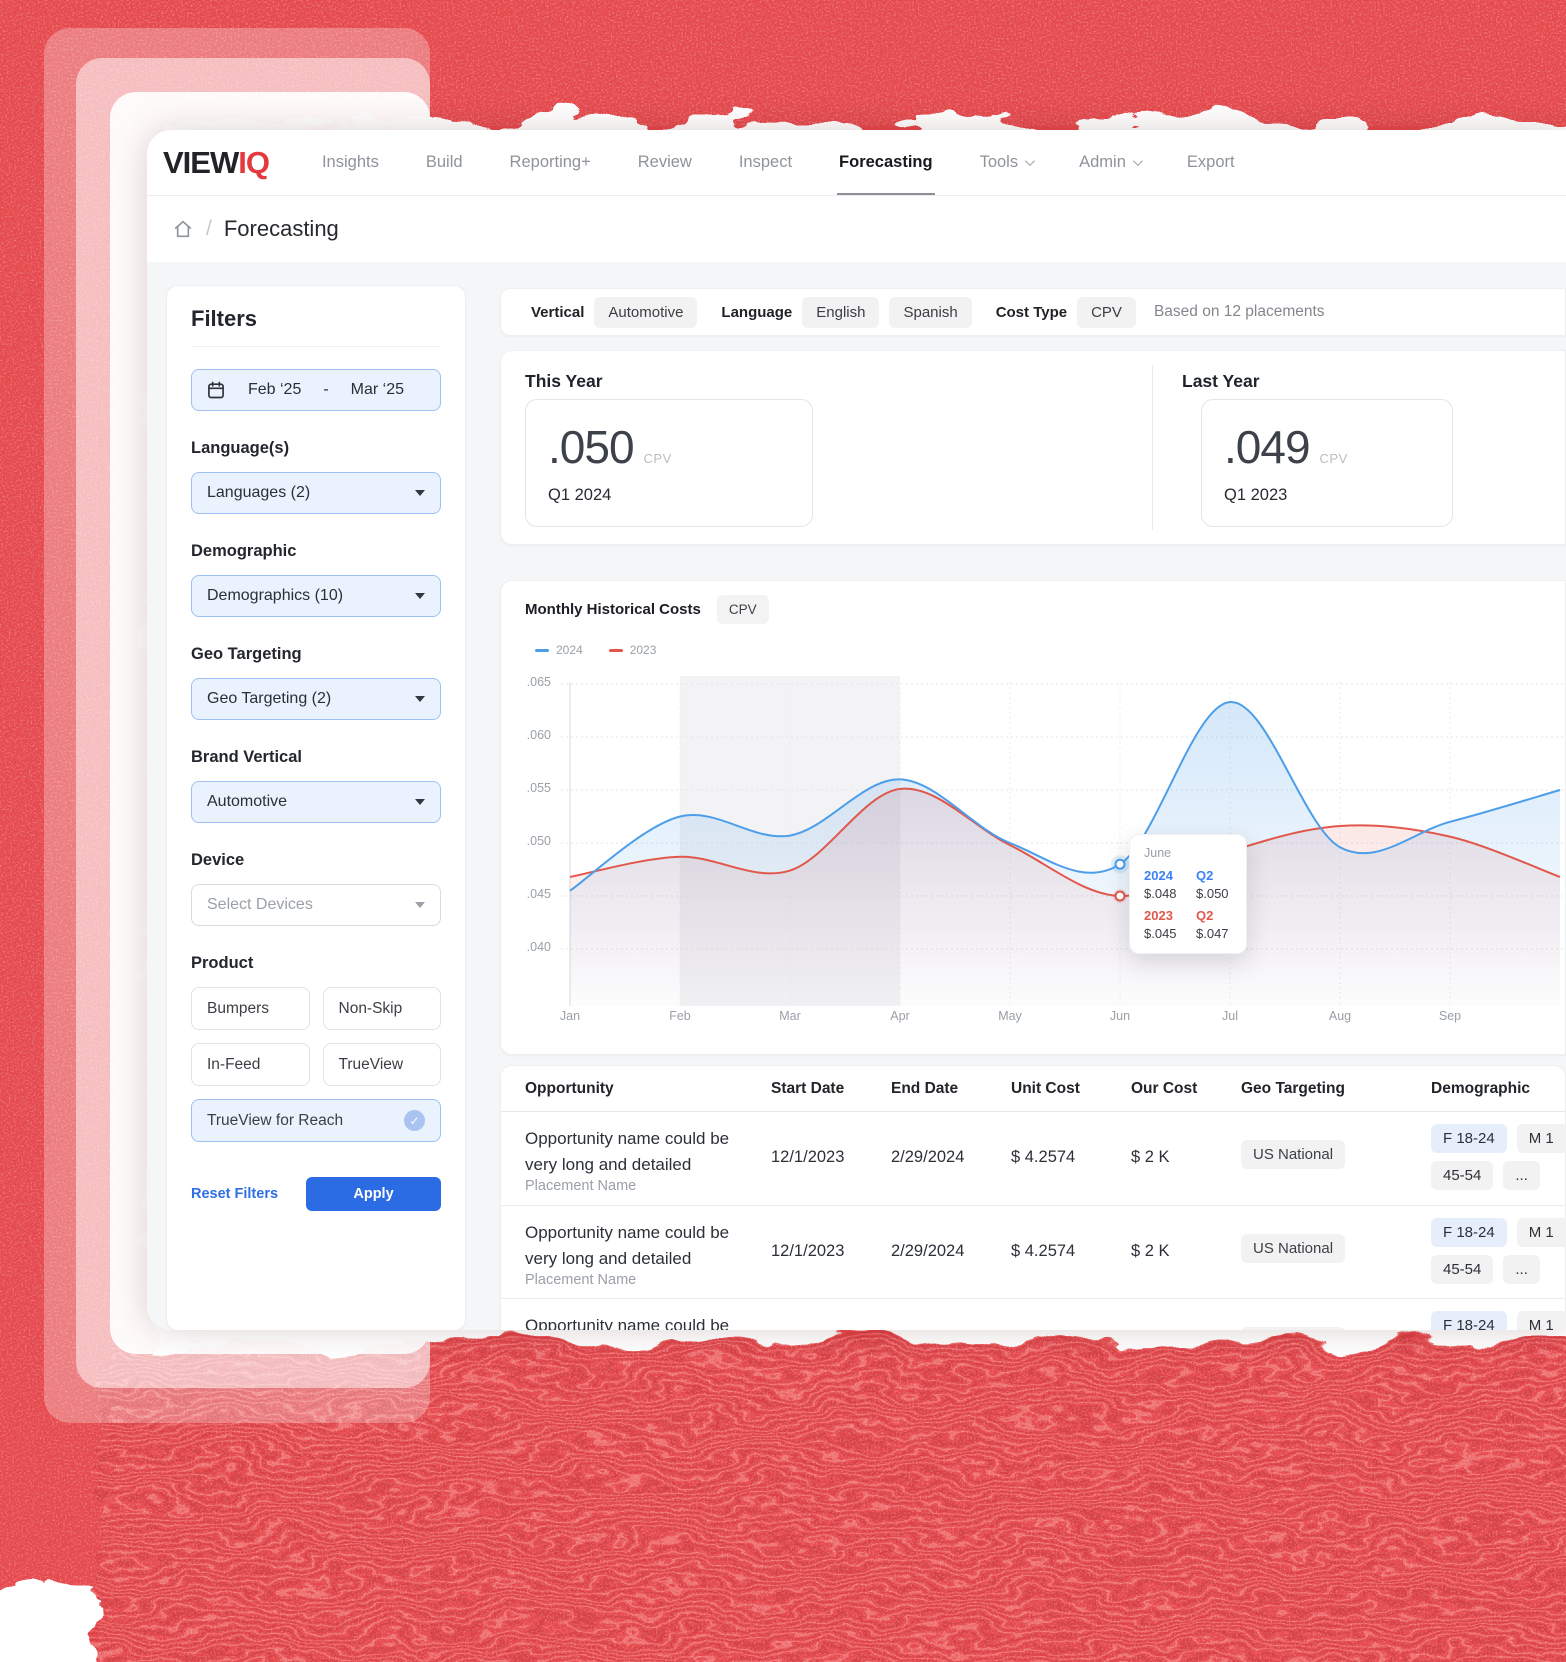 Image resolution: width=1566 pixels, height=1662 pixels. I want to click on last-year-card: .049 CPV Q1 2023, so click(1327, 463).